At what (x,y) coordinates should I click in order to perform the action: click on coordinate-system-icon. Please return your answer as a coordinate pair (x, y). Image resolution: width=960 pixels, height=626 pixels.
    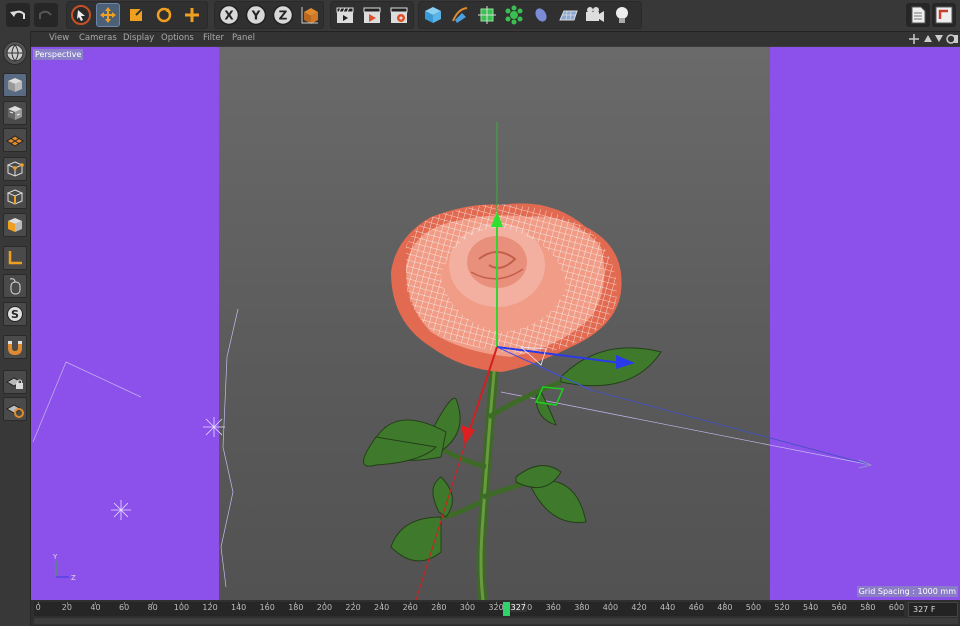
    Looking at the image, I should click on (309, 15).